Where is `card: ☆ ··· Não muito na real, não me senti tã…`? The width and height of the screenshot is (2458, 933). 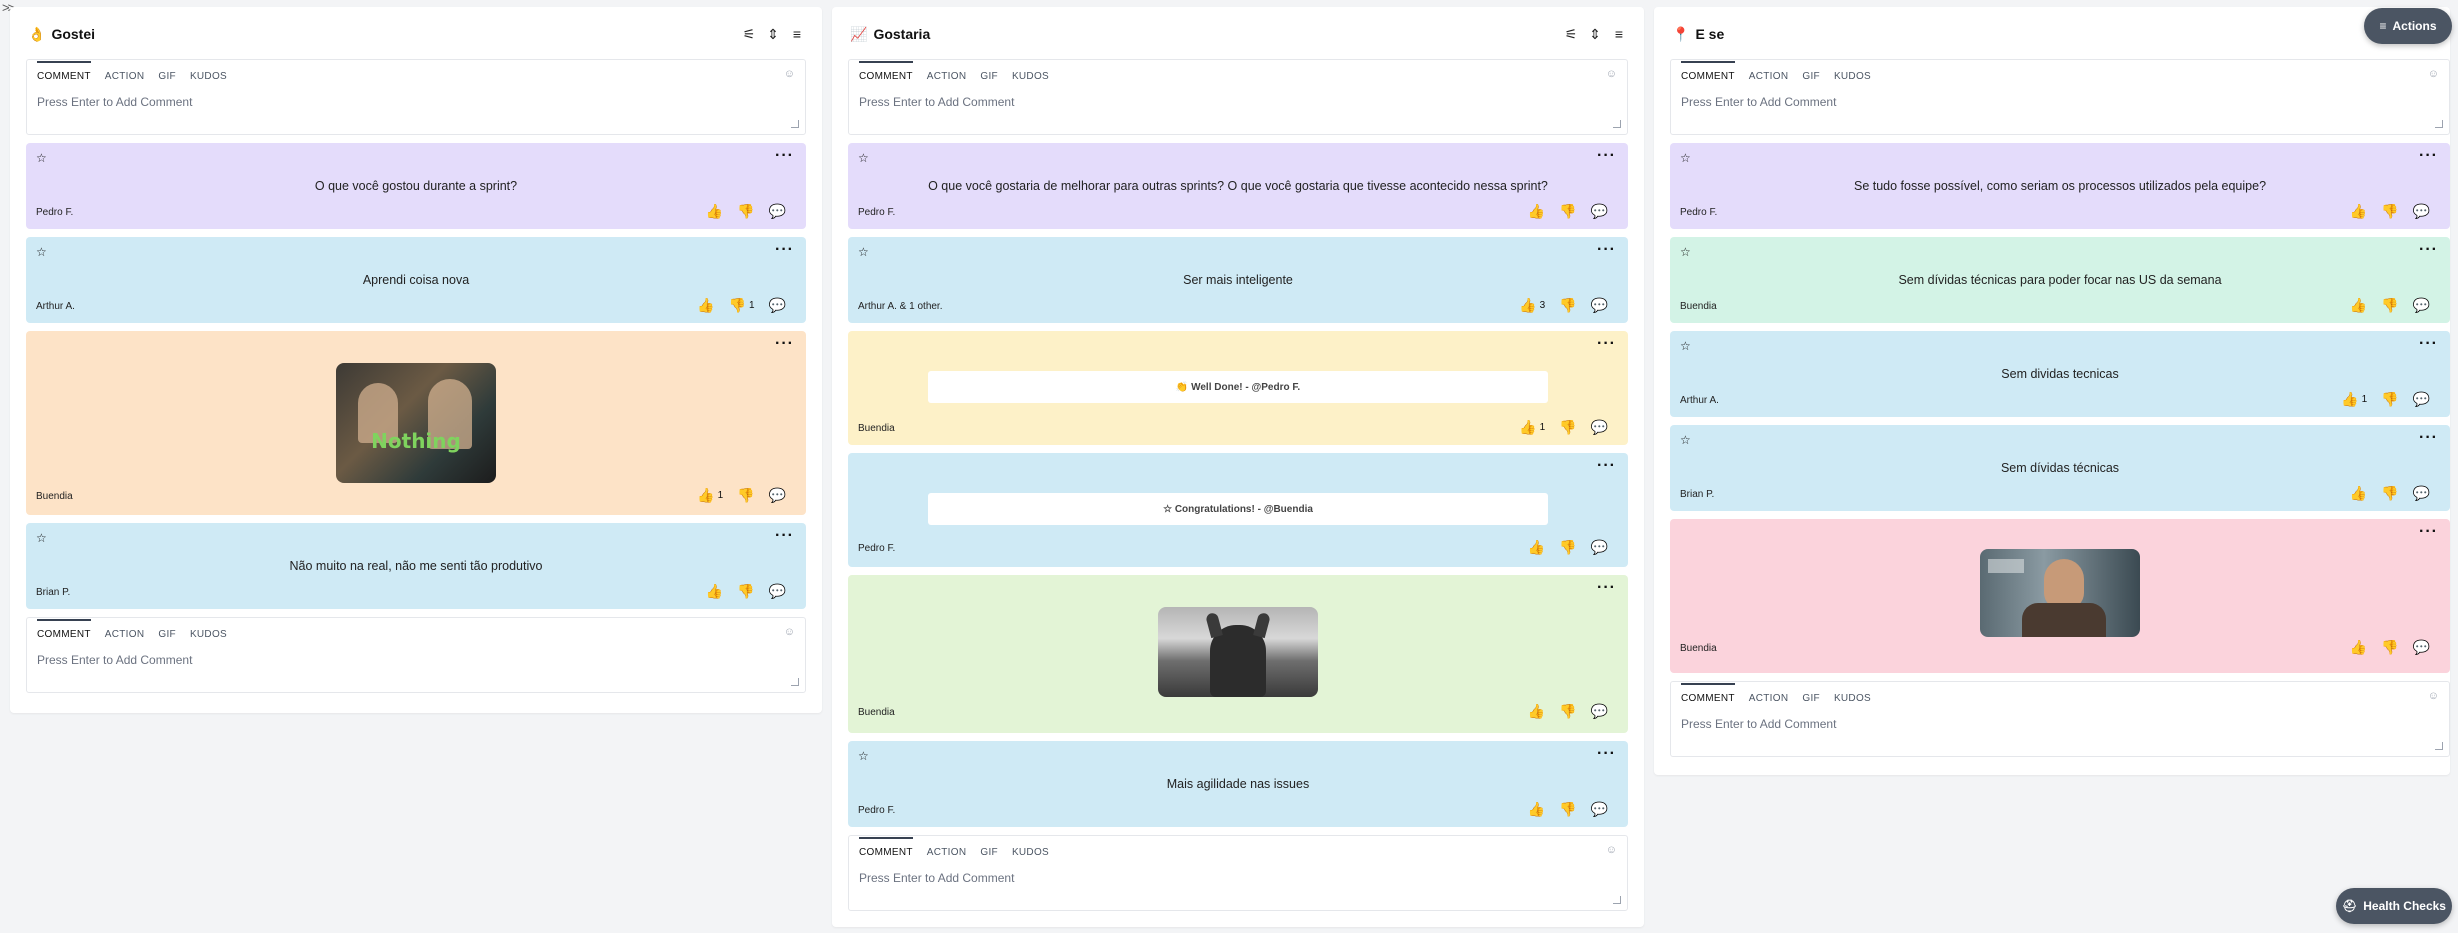
card: ☆ ··· Não muito na real, não me senti tã… is located at coordinates (416, 566).